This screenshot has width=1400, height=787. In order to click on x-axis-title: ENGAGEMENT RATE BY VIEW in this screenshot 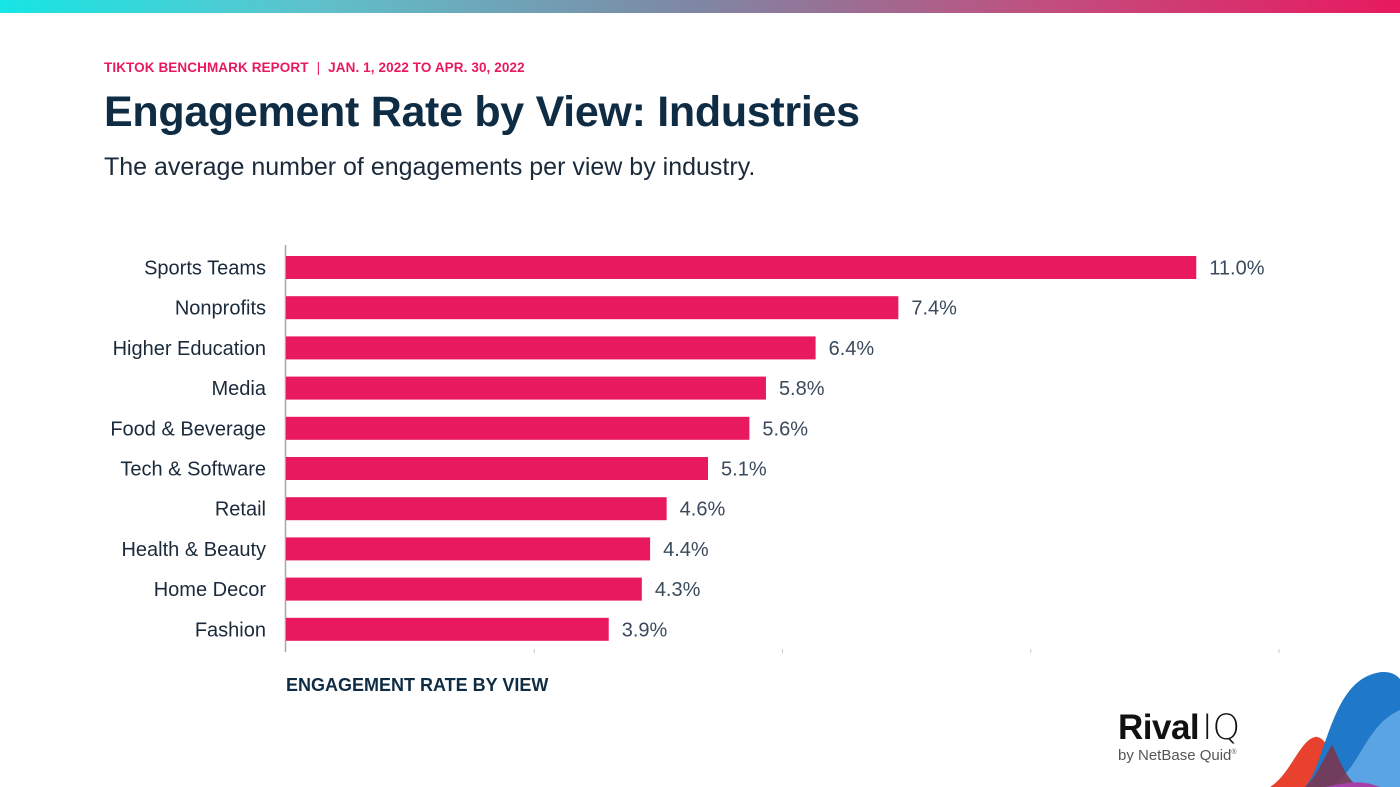, I will do `click(417, 685)`.